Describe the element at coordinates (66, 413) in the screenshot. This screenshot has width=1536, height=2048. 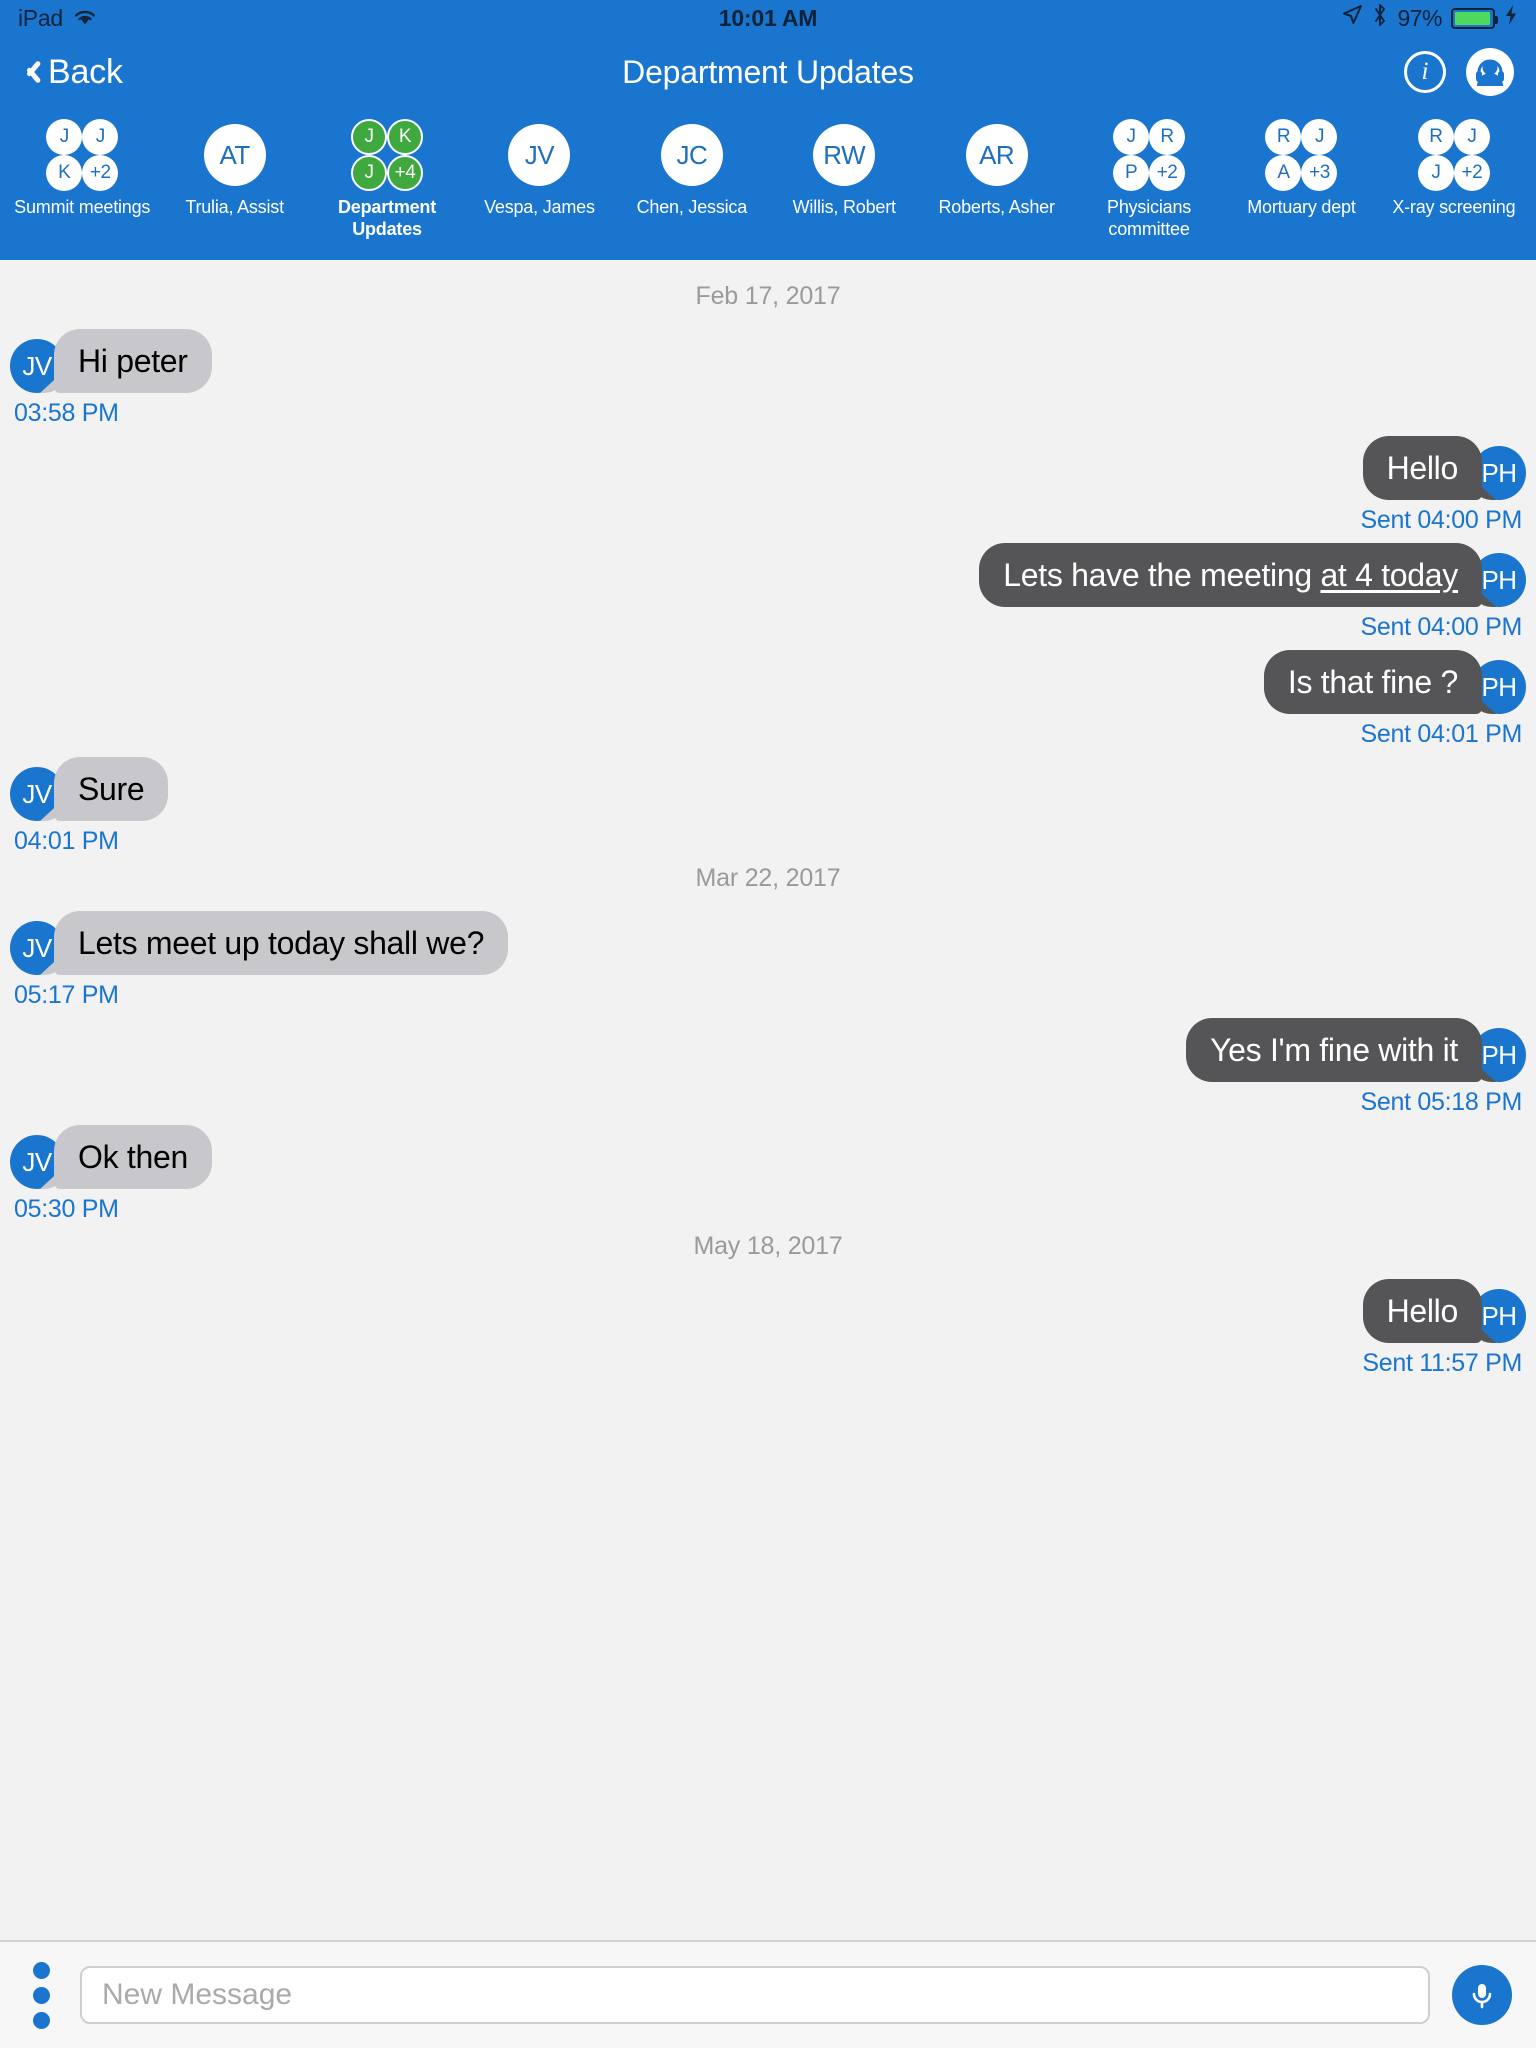
I see `message-timestamp: 03:58 PM` at that location.